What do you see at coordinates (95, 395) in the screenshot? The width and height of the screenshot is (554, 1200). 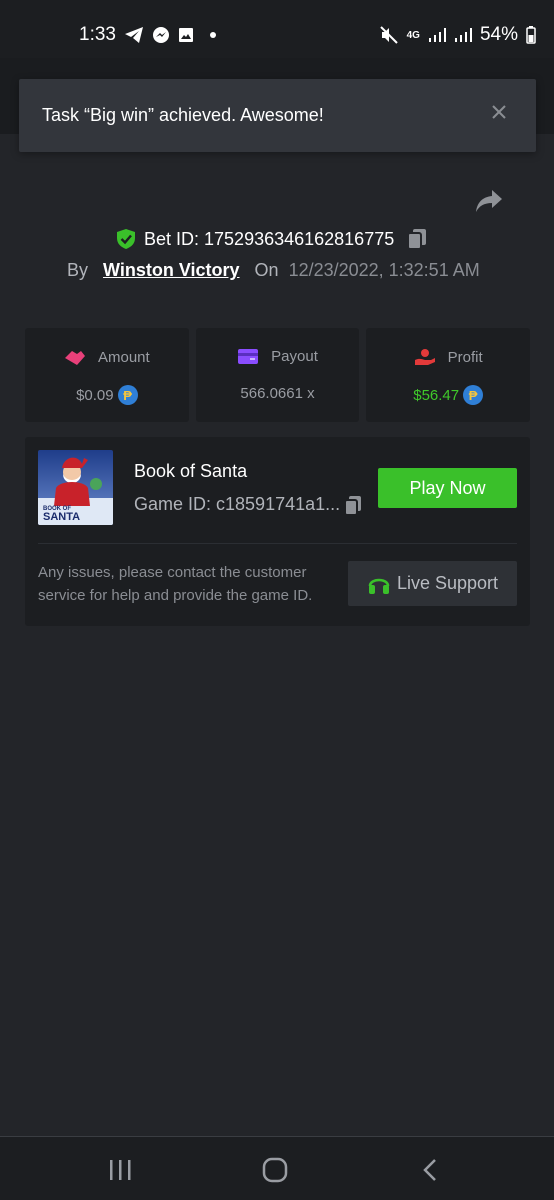 I see `amount-value: $0.09` at bounding box center [95, 395].